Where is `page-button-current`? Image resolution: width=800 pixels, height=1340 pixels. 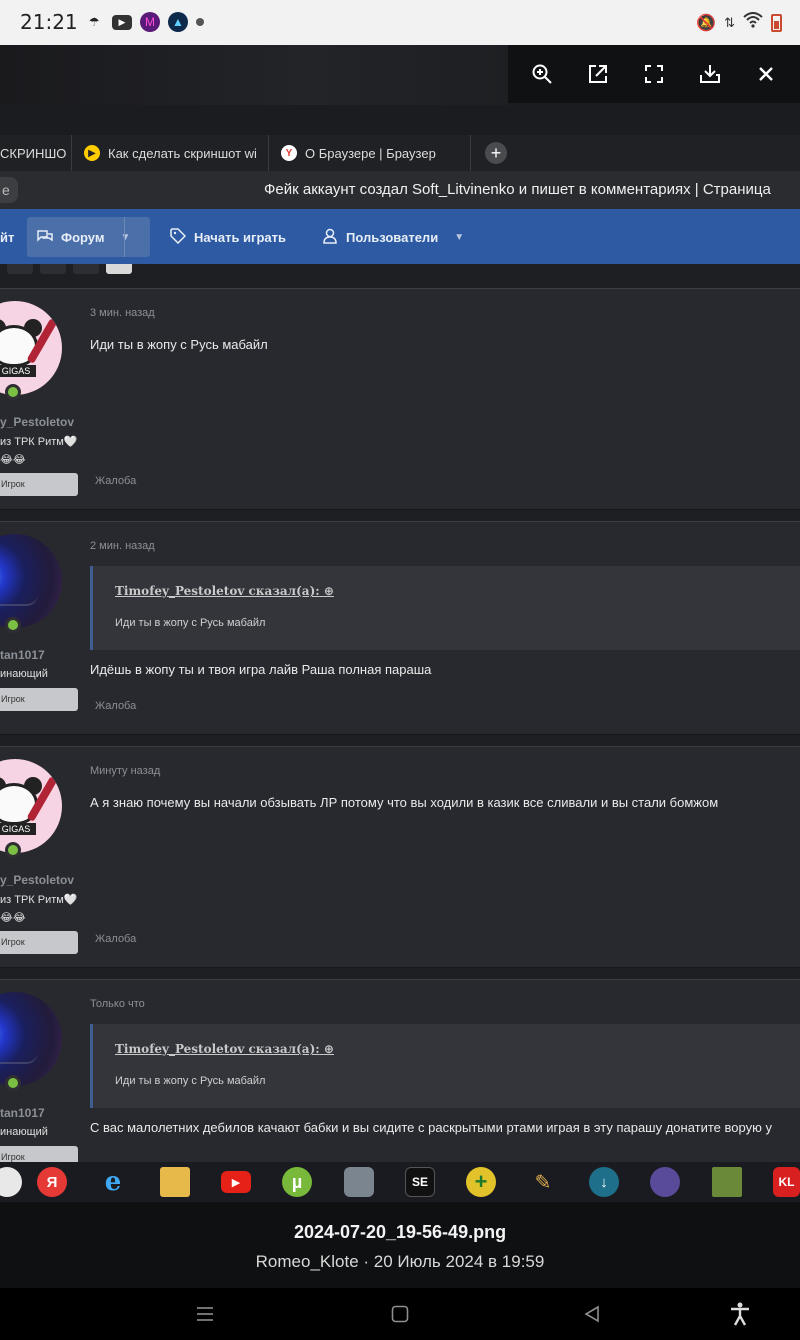 page-button-current is located at coordinates (119, 269).